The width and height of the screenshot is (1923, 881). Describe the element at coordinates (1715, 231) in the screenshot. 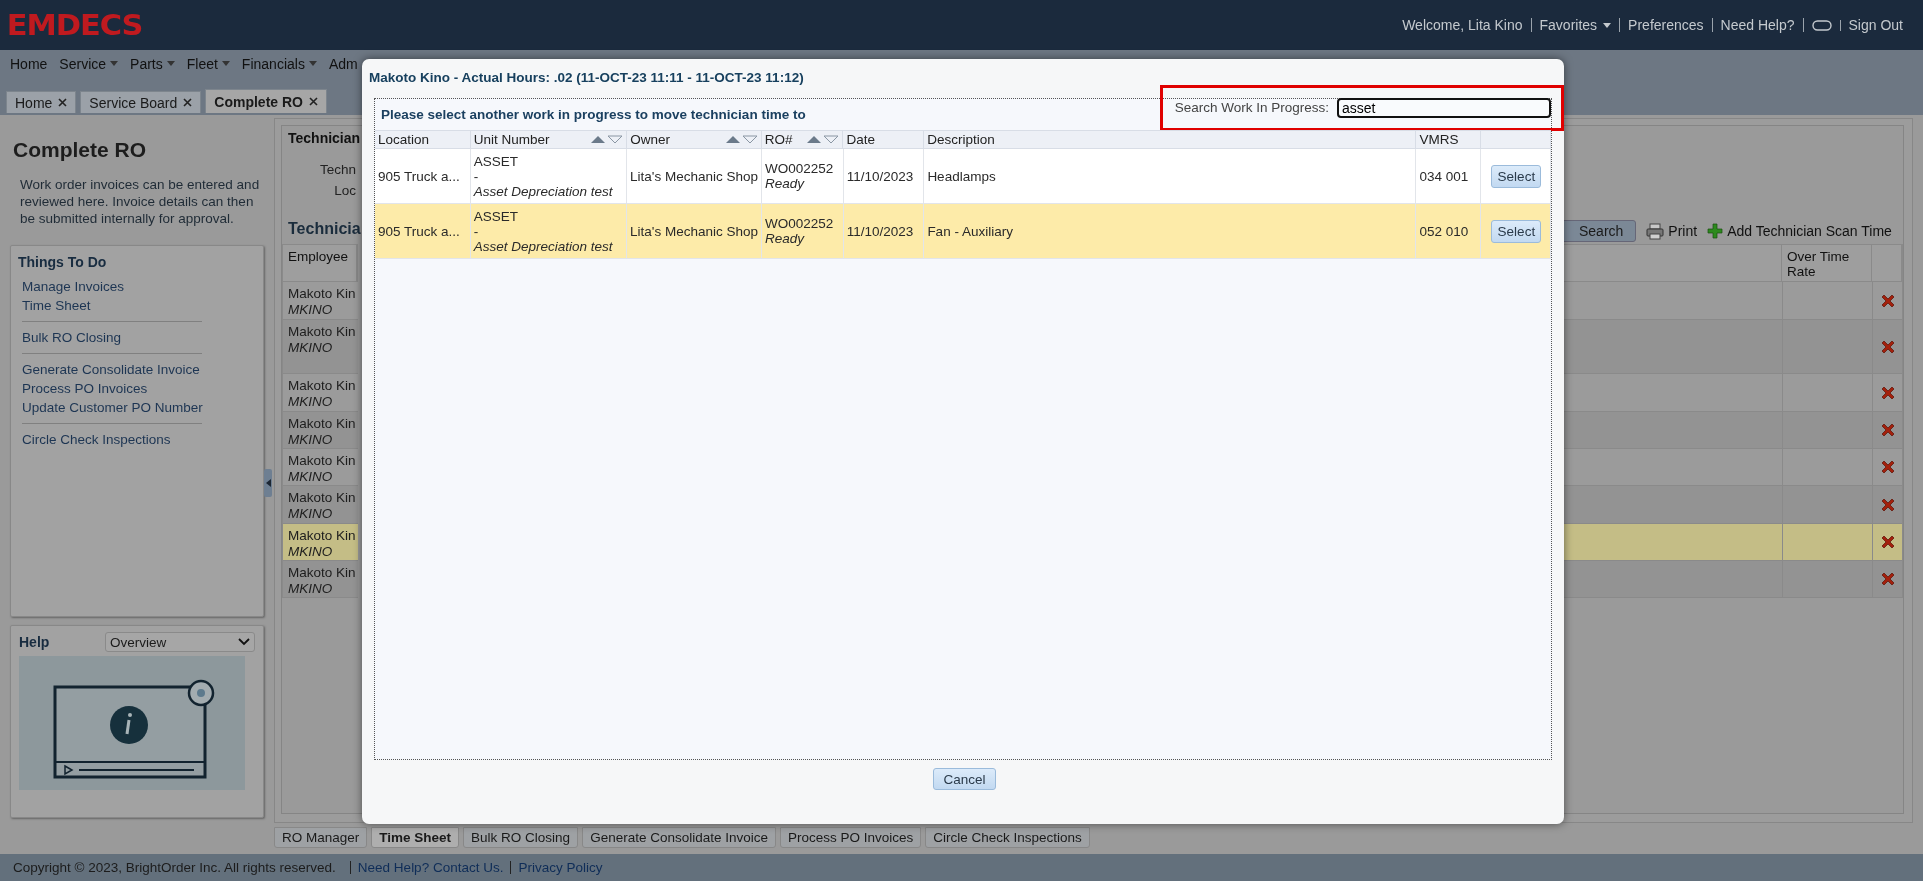

I see `plus-icon` at that location.